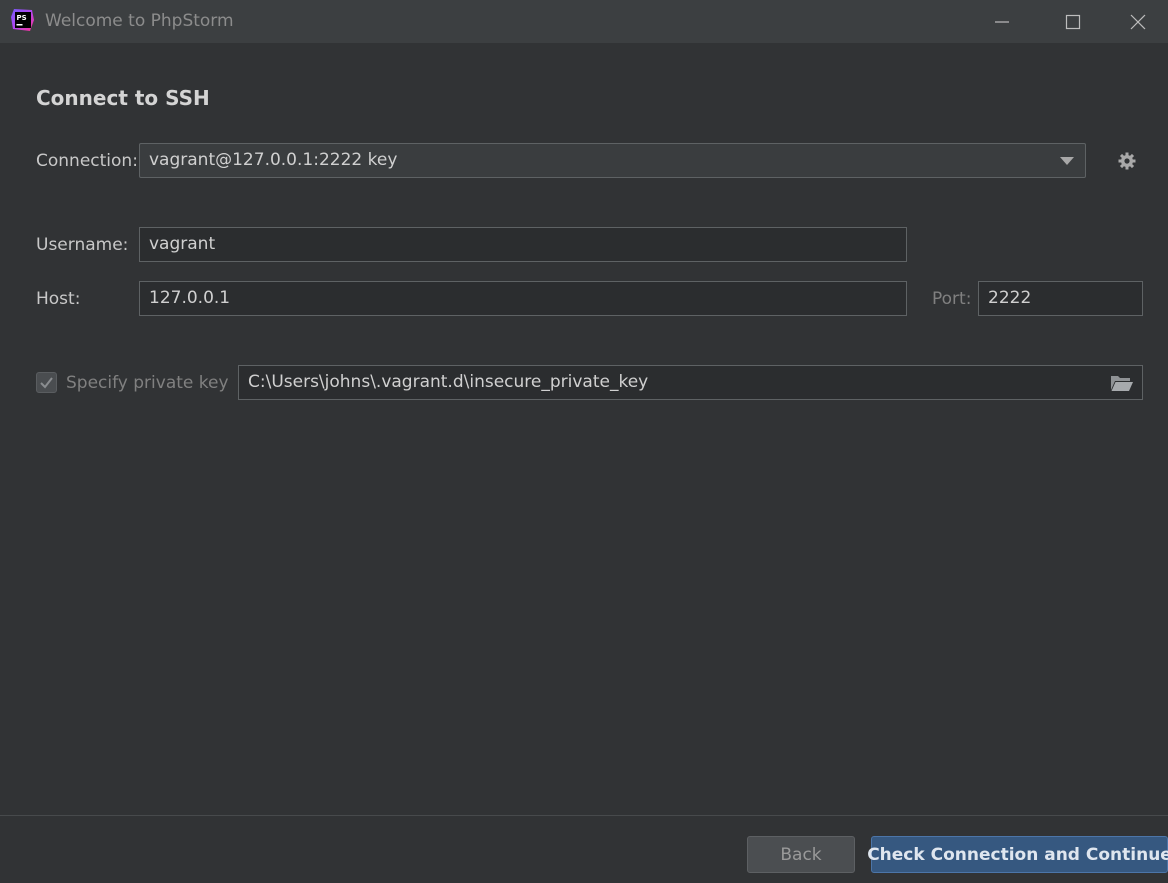 The width and height of the screenshot is (1168, 883). I want to click on title-bar: PS Welcome to PhpStorm, so click(584, 21).